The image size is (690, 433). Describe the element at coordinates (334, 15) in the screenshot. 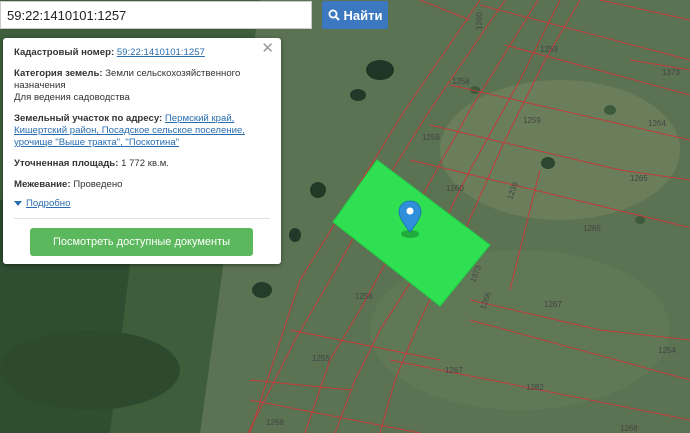

I see `search-icon` at that location.